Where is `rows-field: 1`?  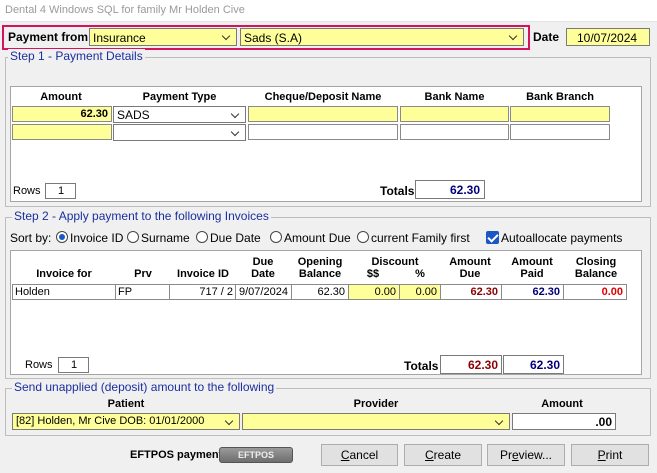
rows-field: 1 is located at coordinates (60, 191).